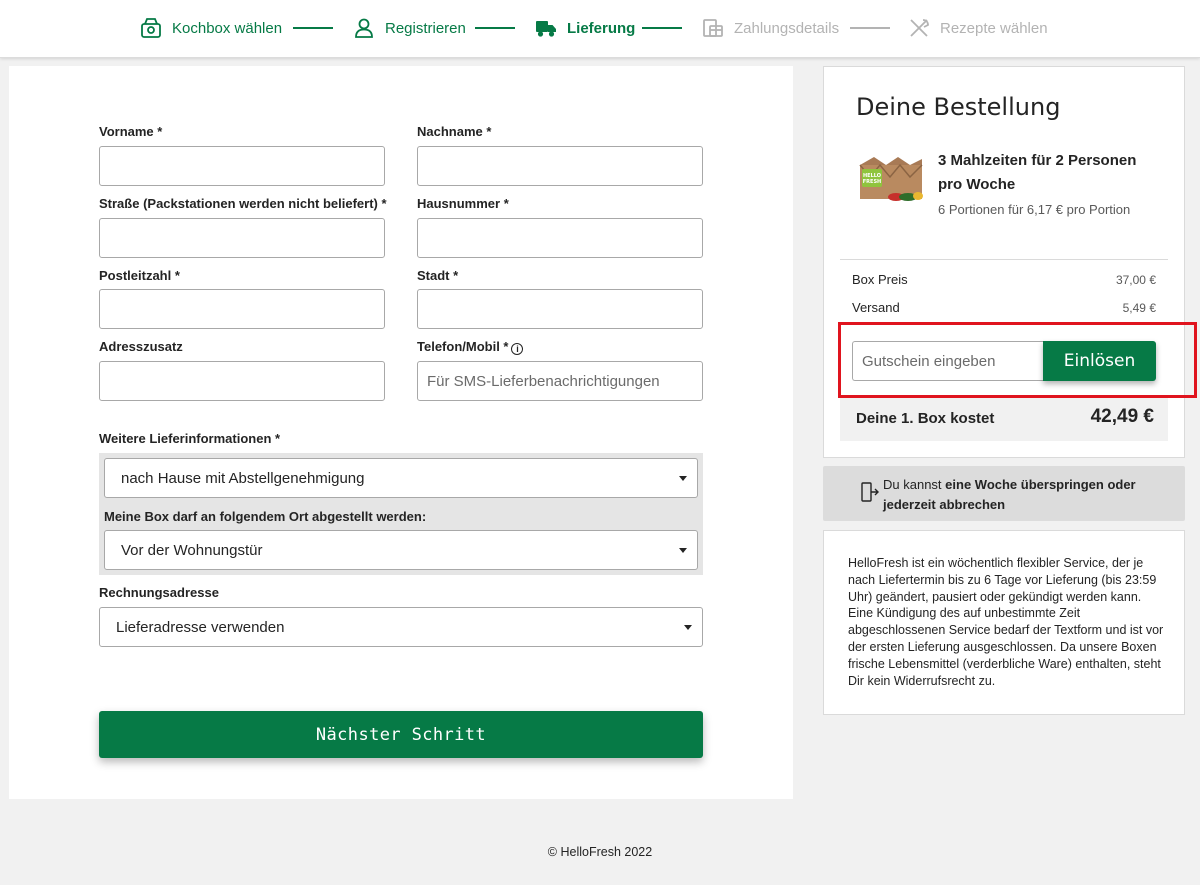 Image resolution: width=1200 pixels, height=885 pixels. I want to click on shipping-value: 5,49 €, so click(1139, 308).